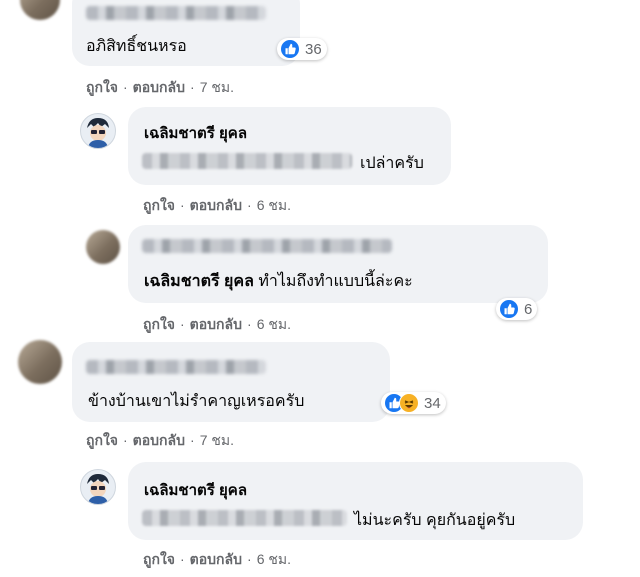  I want to click on comment-text: อภิสิทธิ์ชนหรอ, so click(136, 46).